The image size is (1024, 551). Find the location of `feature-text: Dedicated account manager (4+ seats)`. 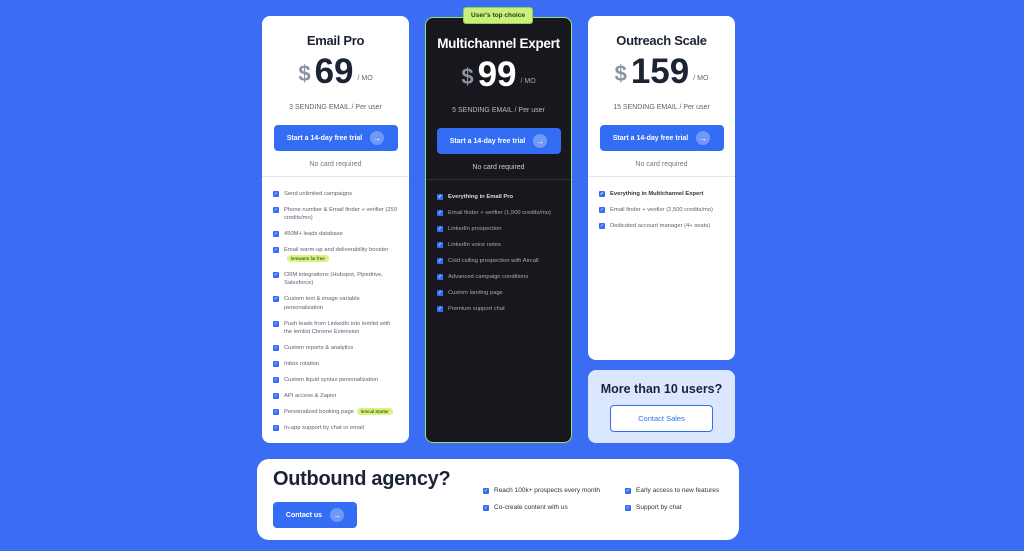

feature-text: Dedicated account manager (4+ seats) is located at coordinates (660, 225).